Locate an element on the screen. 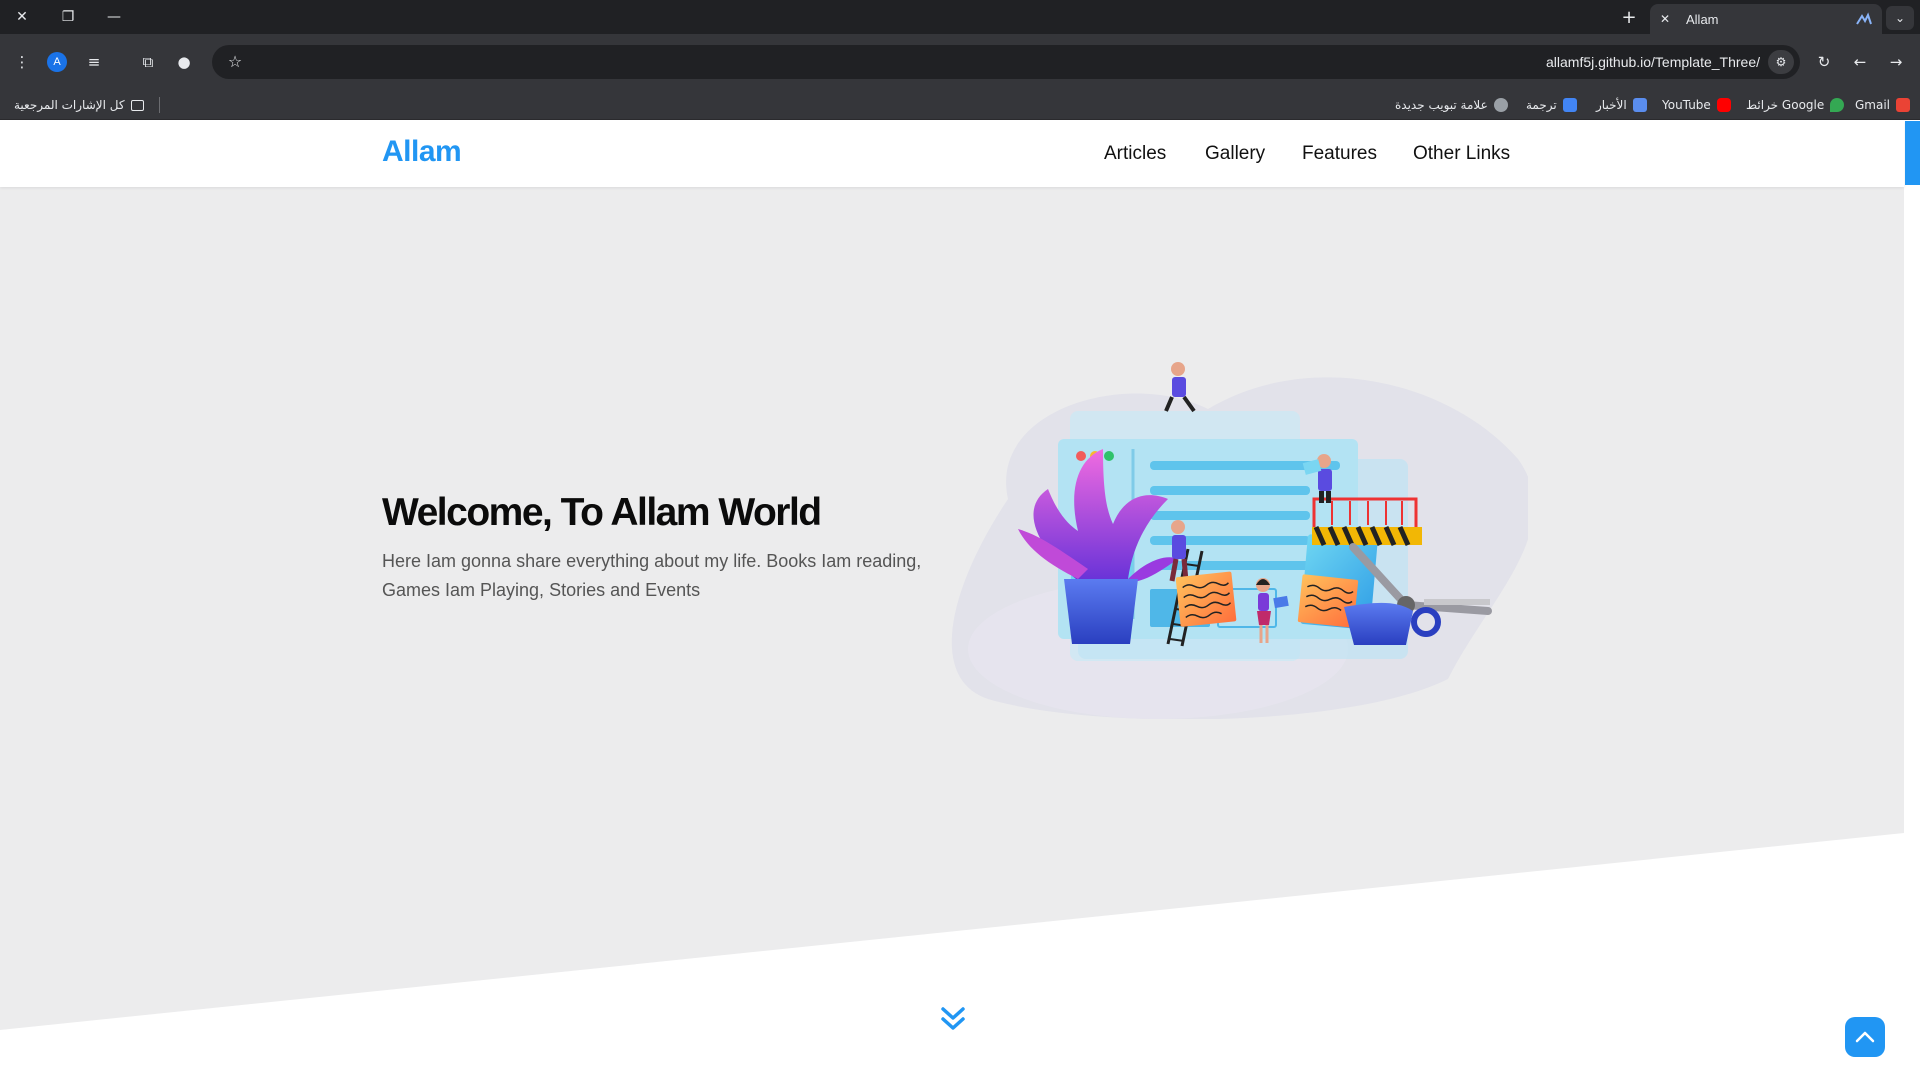 This screenshot has width=1920, height=1078. bookmark-gmail-label: Gmail is located at coordinates (1873, 105).